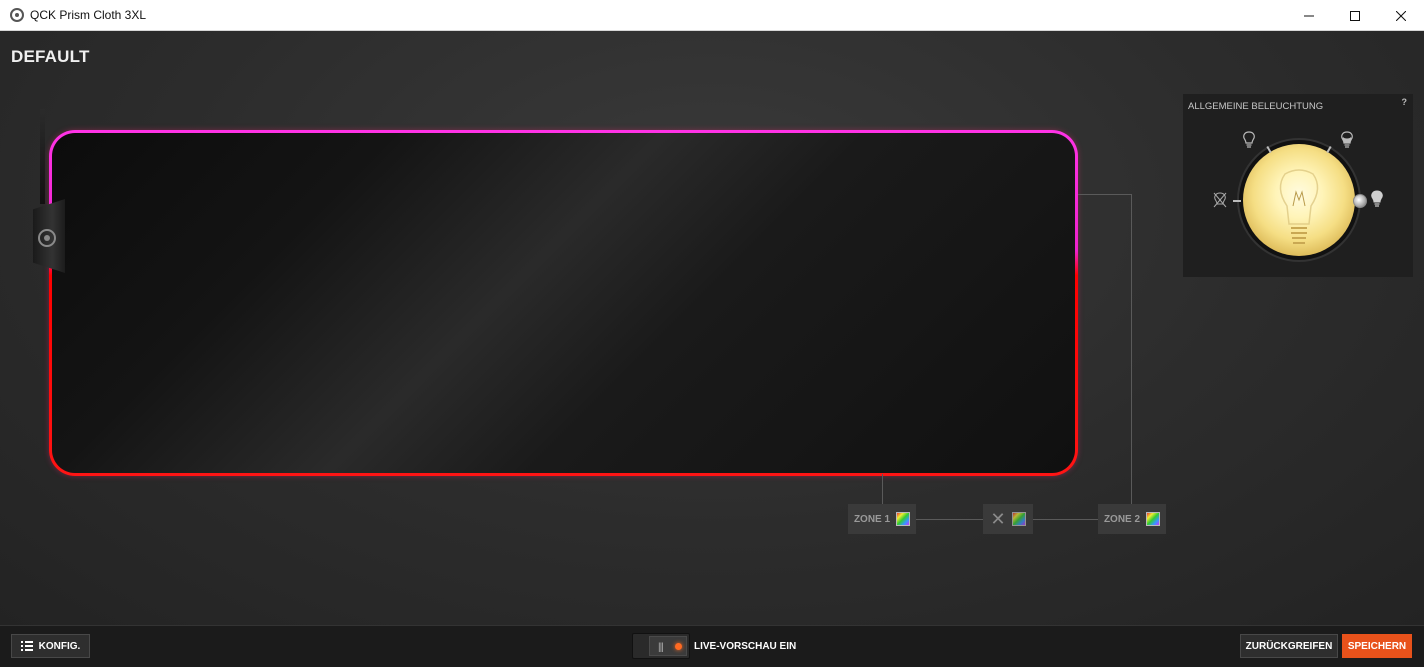 This screenshot has width=1424, height=667. I want to click on title-bar: QCK Prism Cloth 3XL, so click(712, 15).